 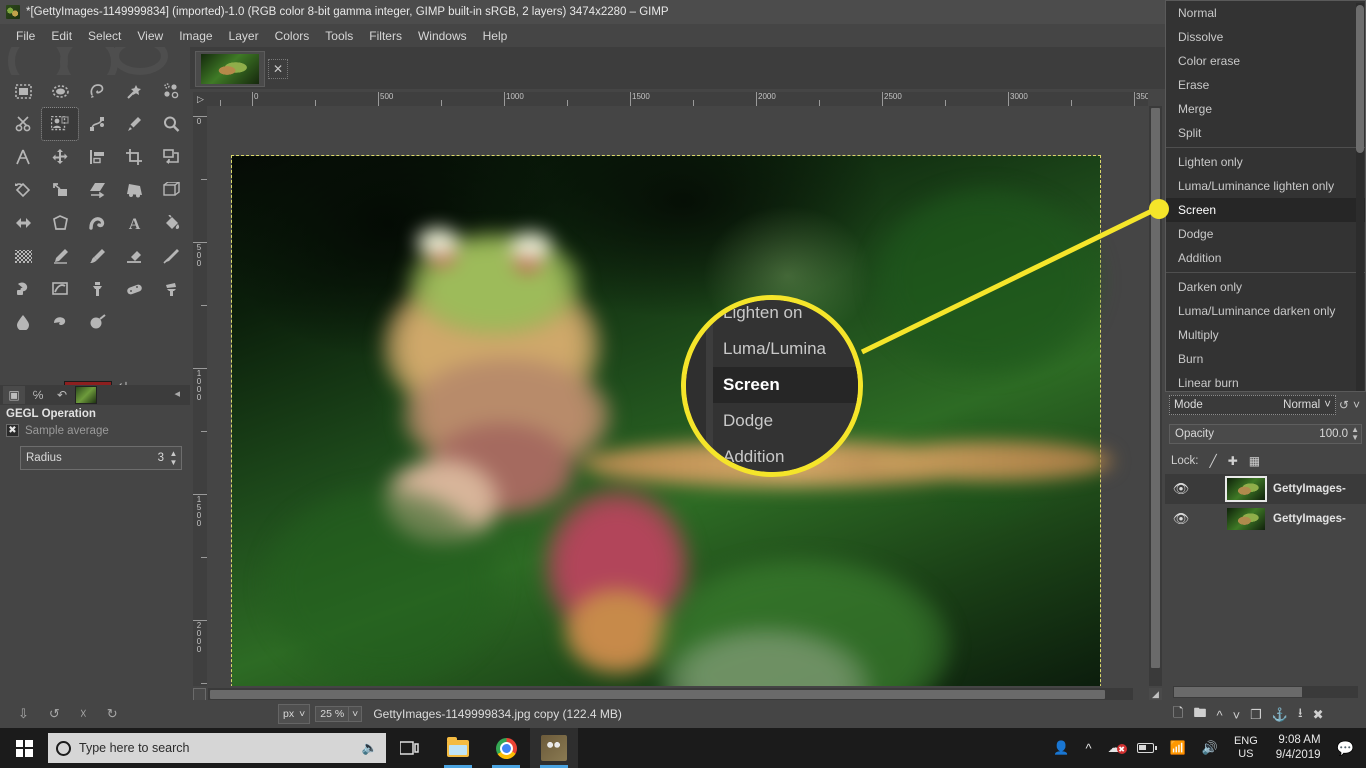 What do you see at coordinates (23, 223) in the screenshot?
I see `flip-tool` at bounding box center [23, 223].